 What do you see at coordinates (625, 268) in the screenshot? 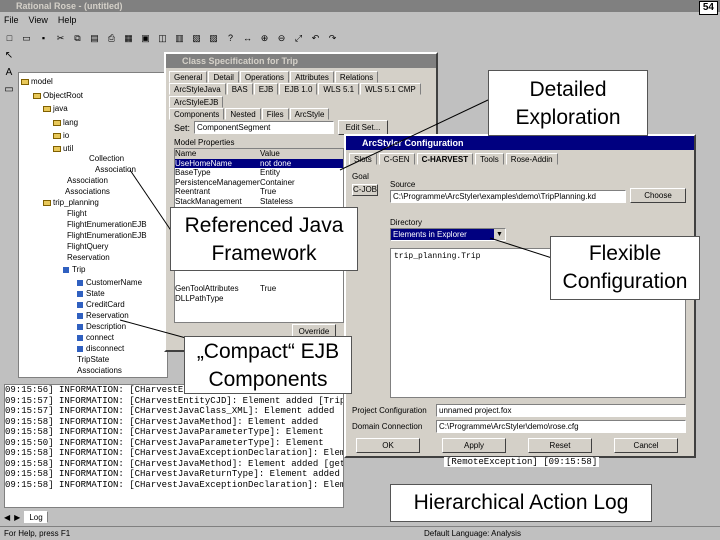
I see `callout-flexible-configuration: Flexible Configuration` at bounding box center [625, 268].